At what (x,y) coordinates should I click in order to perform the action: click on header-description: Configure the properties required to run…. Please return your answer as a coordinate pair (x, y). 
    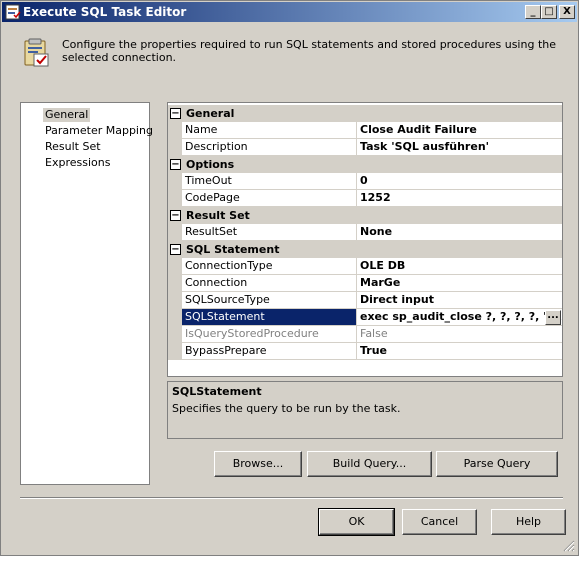
    Looking at the image, I should click on (309, 51).